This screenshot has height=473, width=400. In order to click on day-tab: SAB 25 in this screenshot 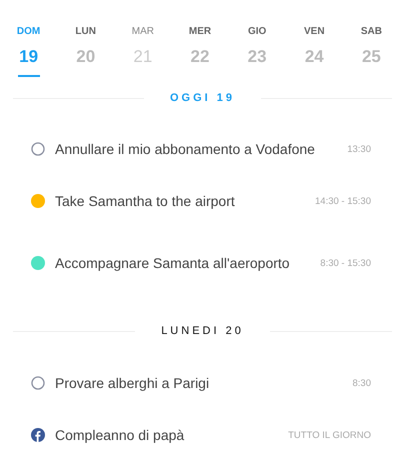, I will do `click(371, 51)`.